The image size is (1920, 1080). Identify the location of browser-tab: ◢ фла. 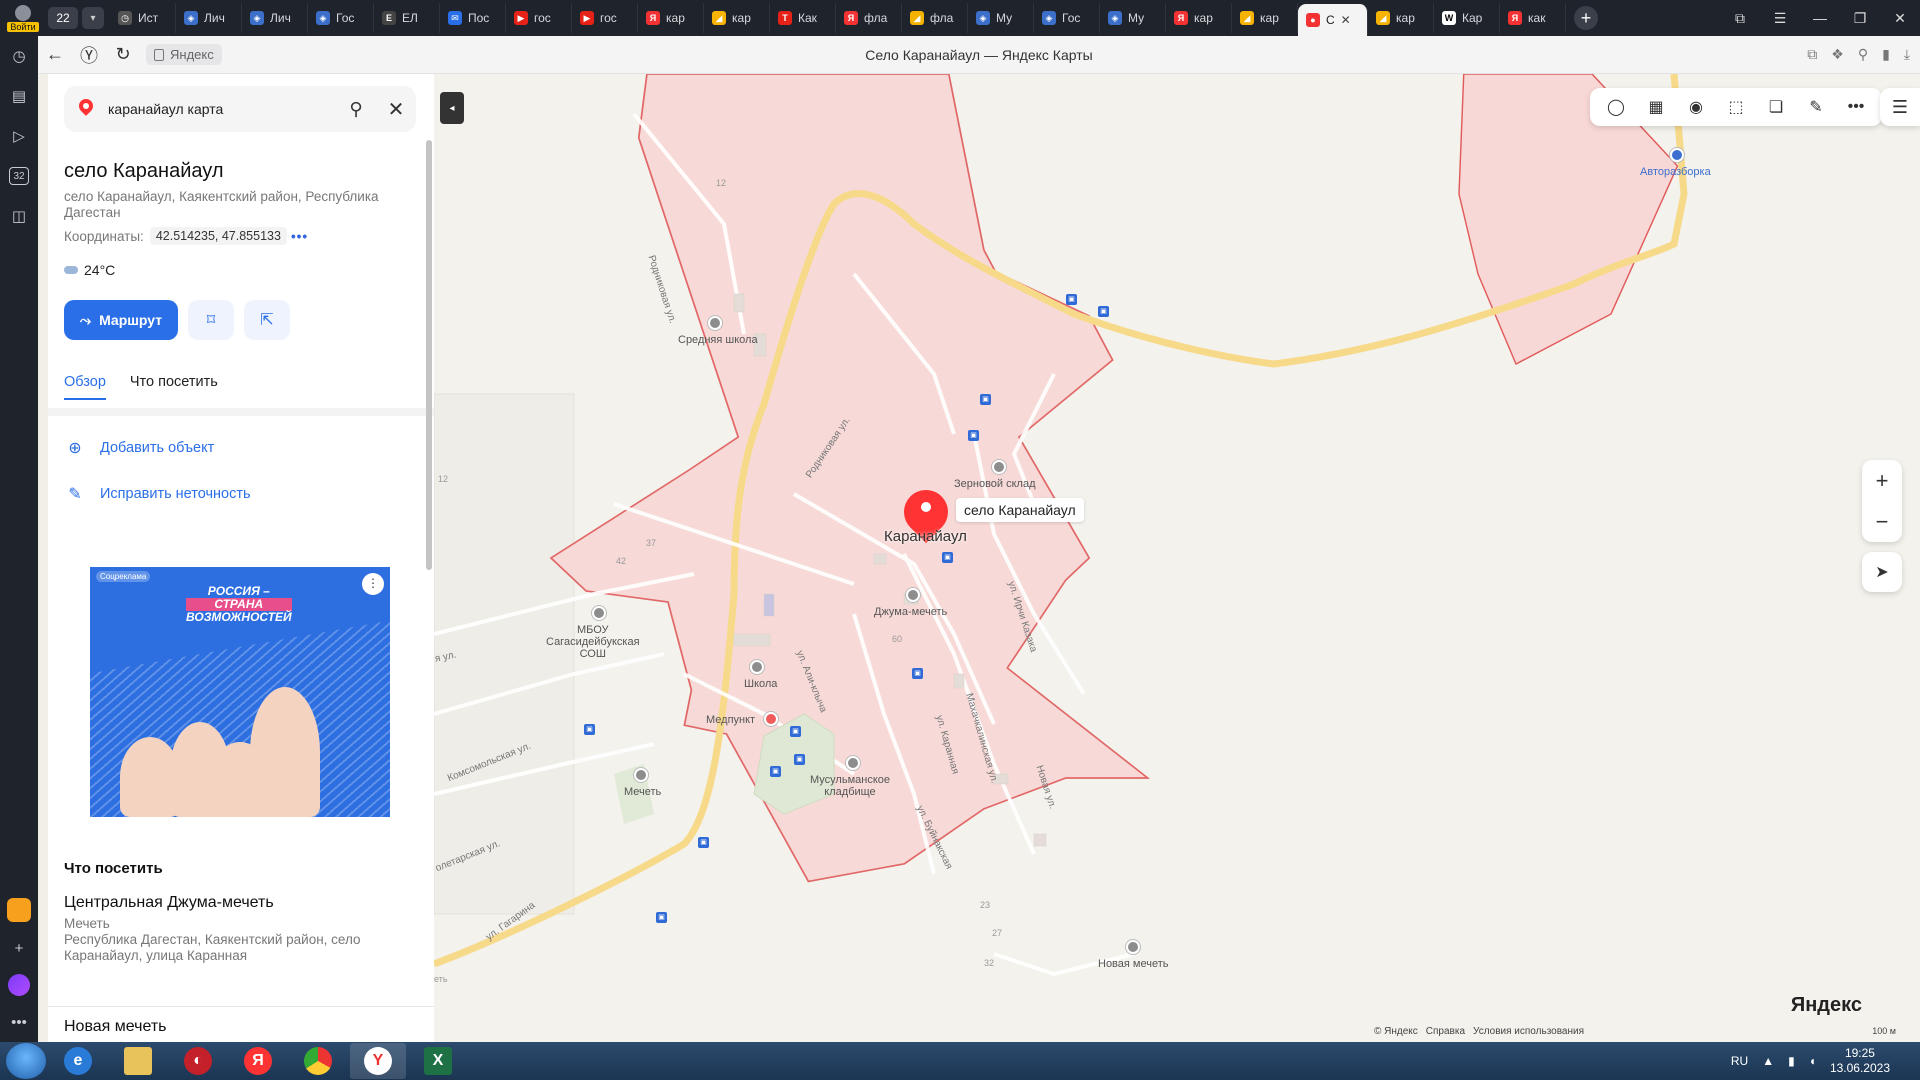
(935, 18).